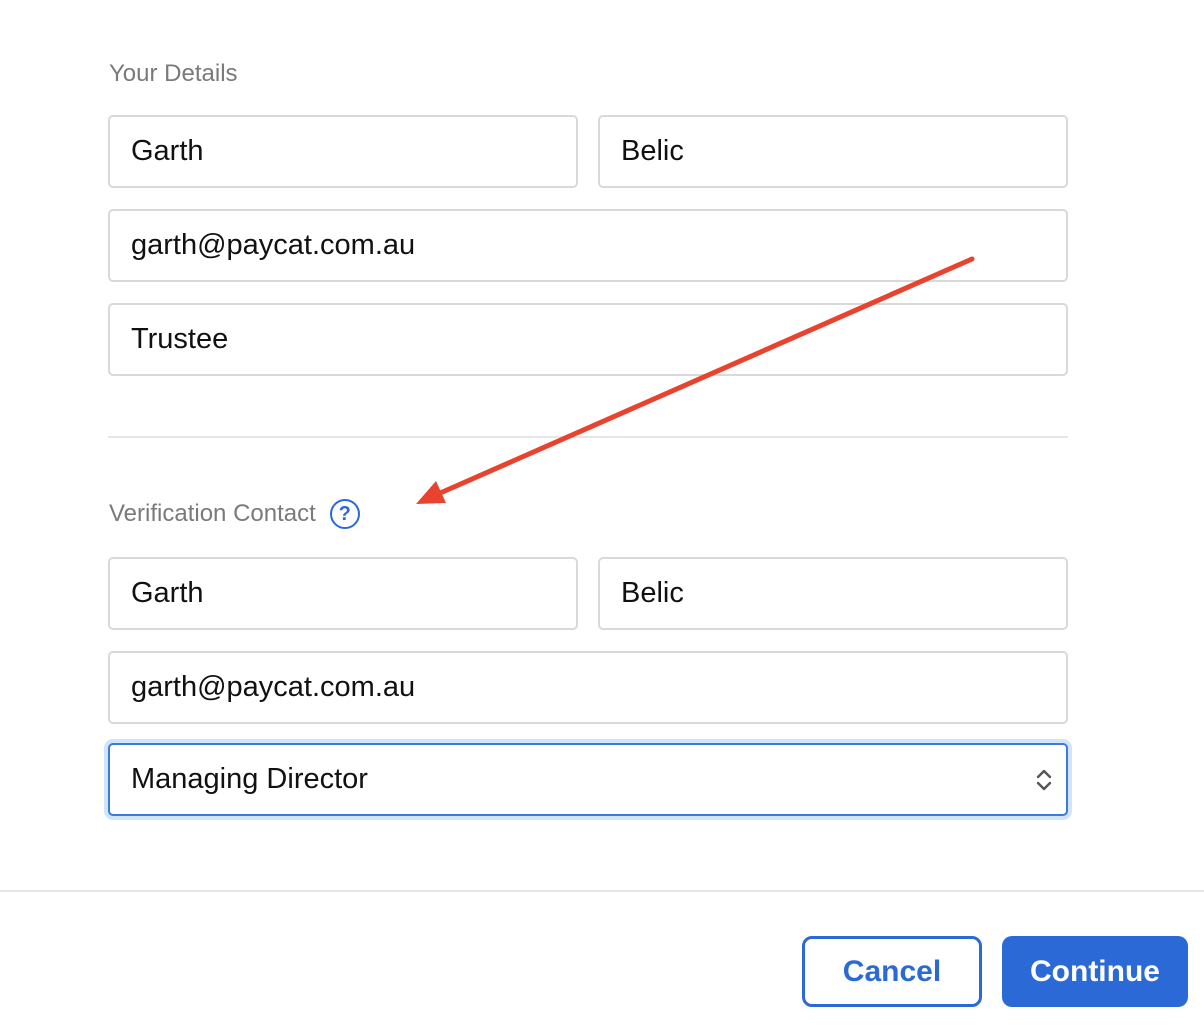 This screenshot has width=1204, height=1032. What do you see at coordinates (588, 687) in the screenshot?
I see `verification-email-field: garth@paycat.com.au` at bounding box center [588, 687].